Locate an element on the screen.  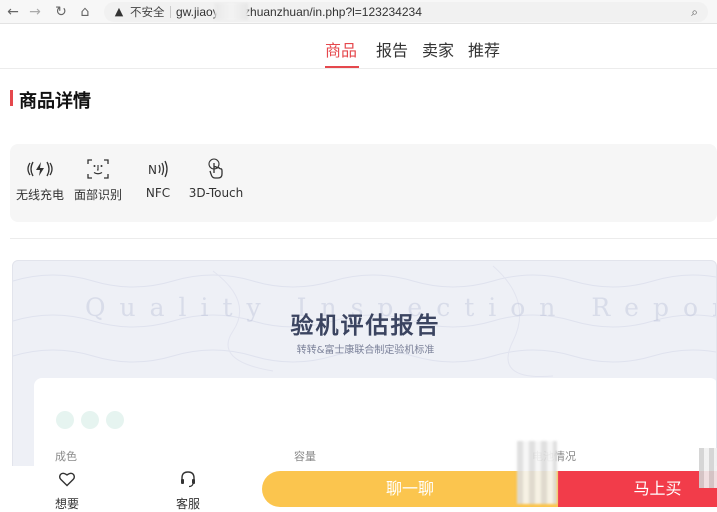
warning-icon: ▲ is located at coordinates (119, 11).